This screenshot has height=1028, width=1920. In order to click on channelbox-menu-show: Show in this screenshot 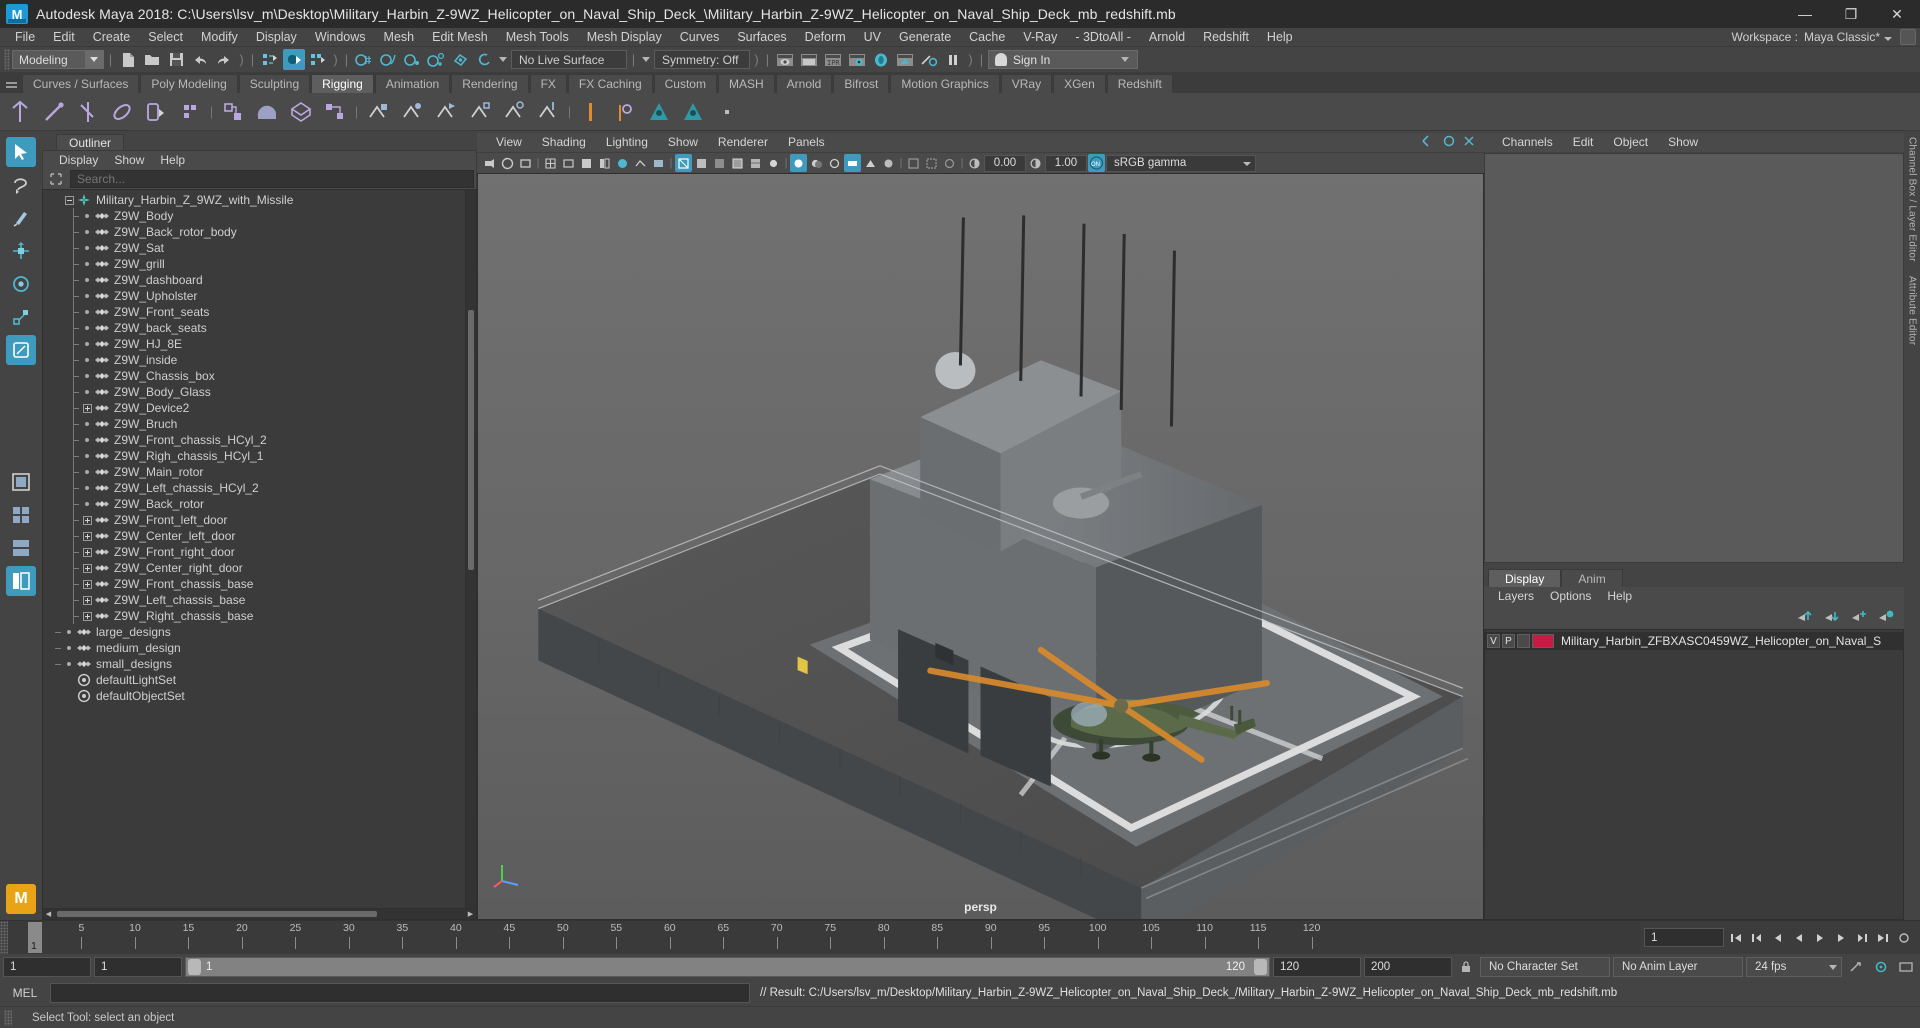, I will do `click(1683, 142)`.